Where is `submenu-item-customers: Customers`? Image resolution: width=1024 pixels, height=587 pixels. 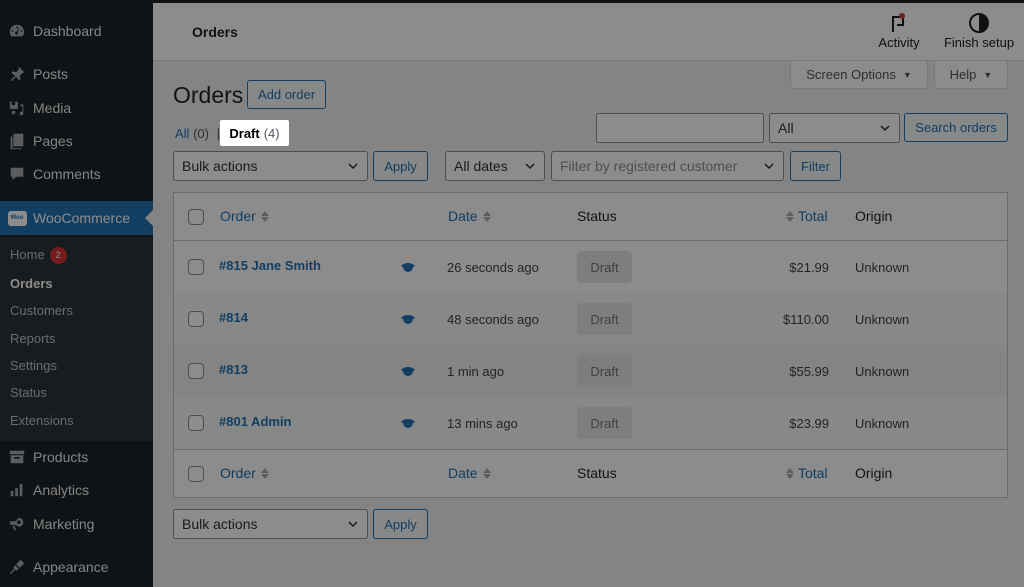 submenu-item-customers: Customers is located at coordinates (41, 310).